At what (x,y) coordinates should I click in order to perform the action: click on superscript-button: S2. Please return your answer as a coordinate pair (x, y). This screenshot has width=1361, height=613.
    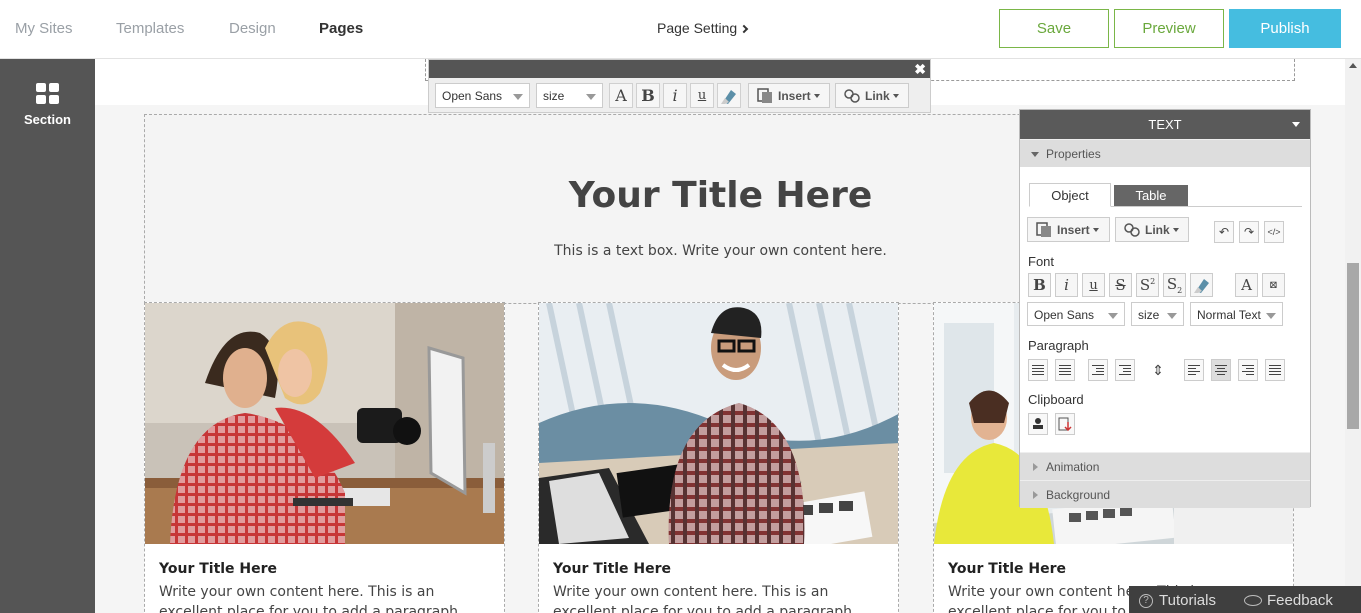
    Looking at the image, I should click on (1147, 285).